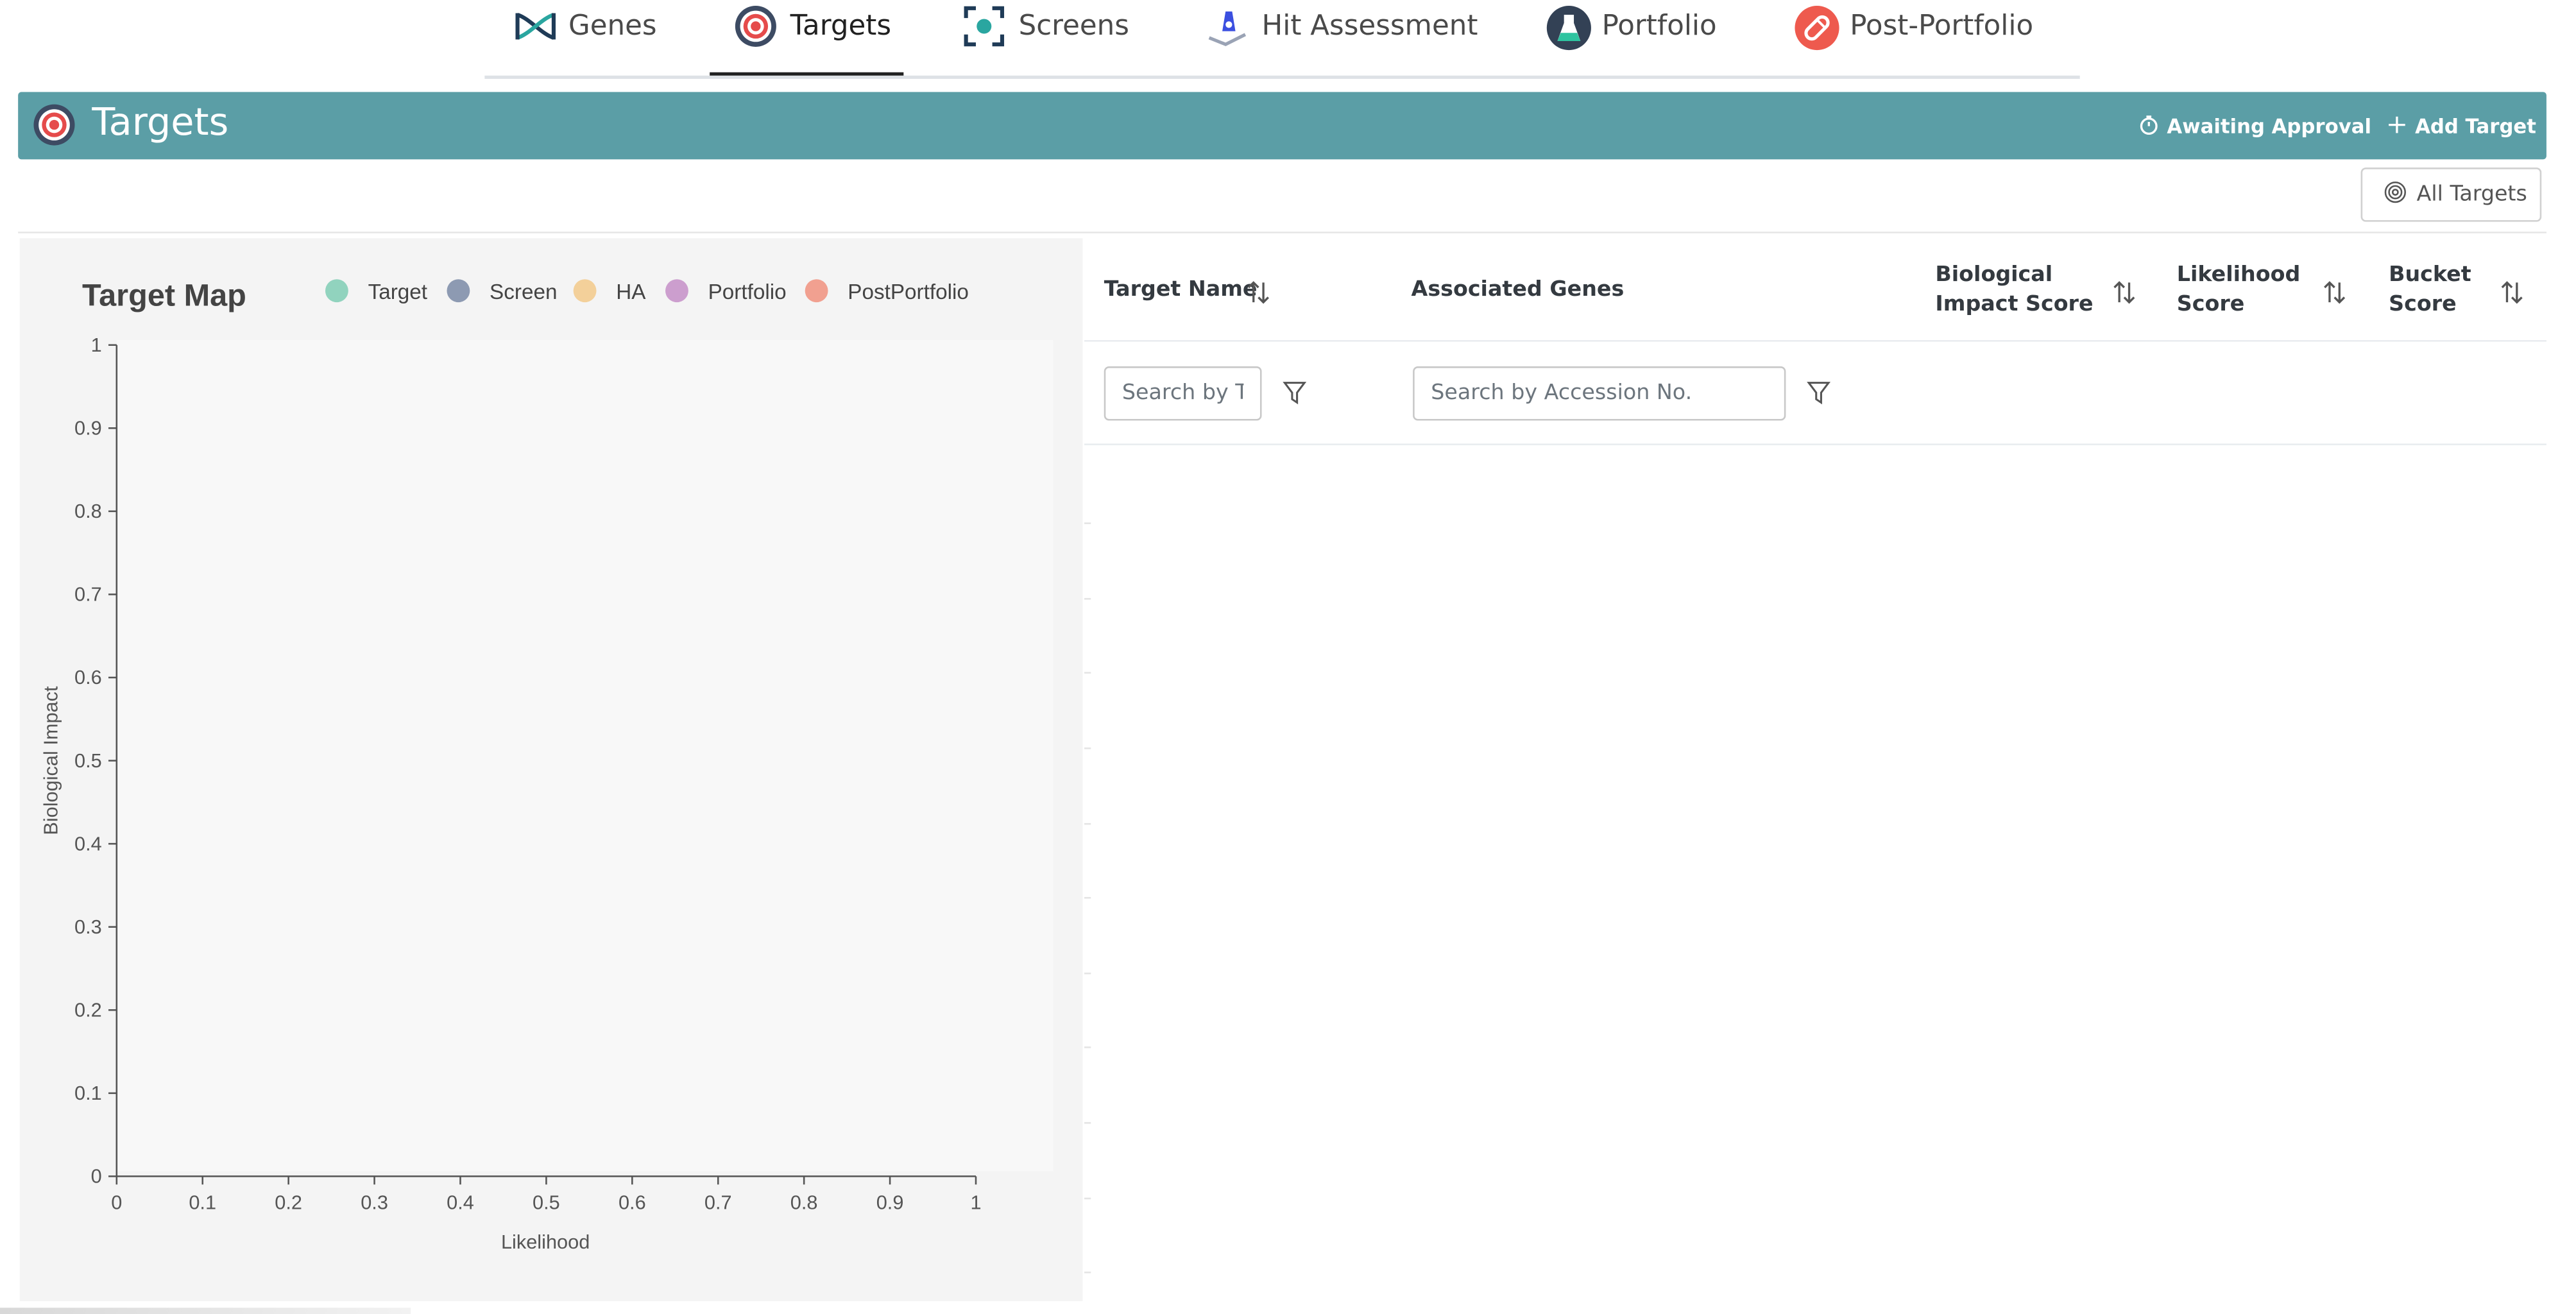 The image size is (2576, 1314). Describe the element at coordinates (984, 26) in the screenshot. I see `screen-scan-icon` at that location.